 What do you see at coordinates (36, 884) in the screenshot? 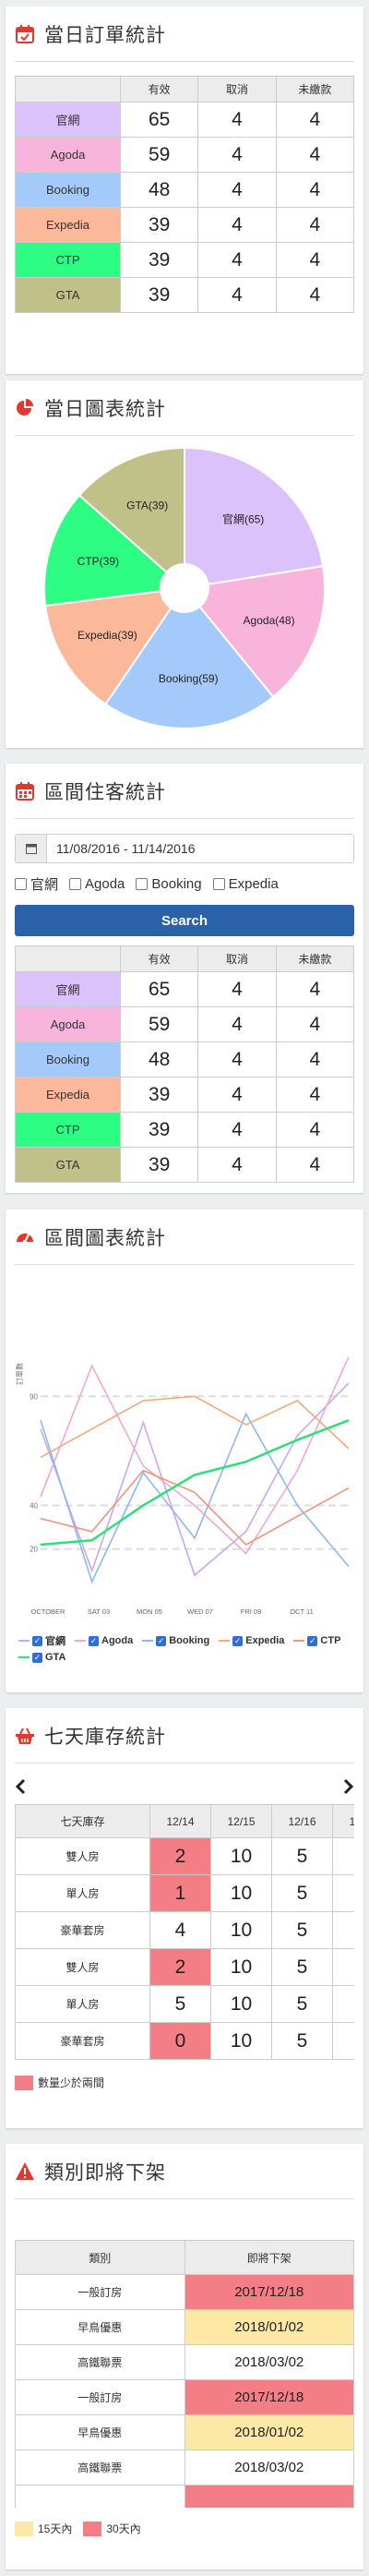
I see `checkbox-official: 官網` at bounding box center [36, 884].